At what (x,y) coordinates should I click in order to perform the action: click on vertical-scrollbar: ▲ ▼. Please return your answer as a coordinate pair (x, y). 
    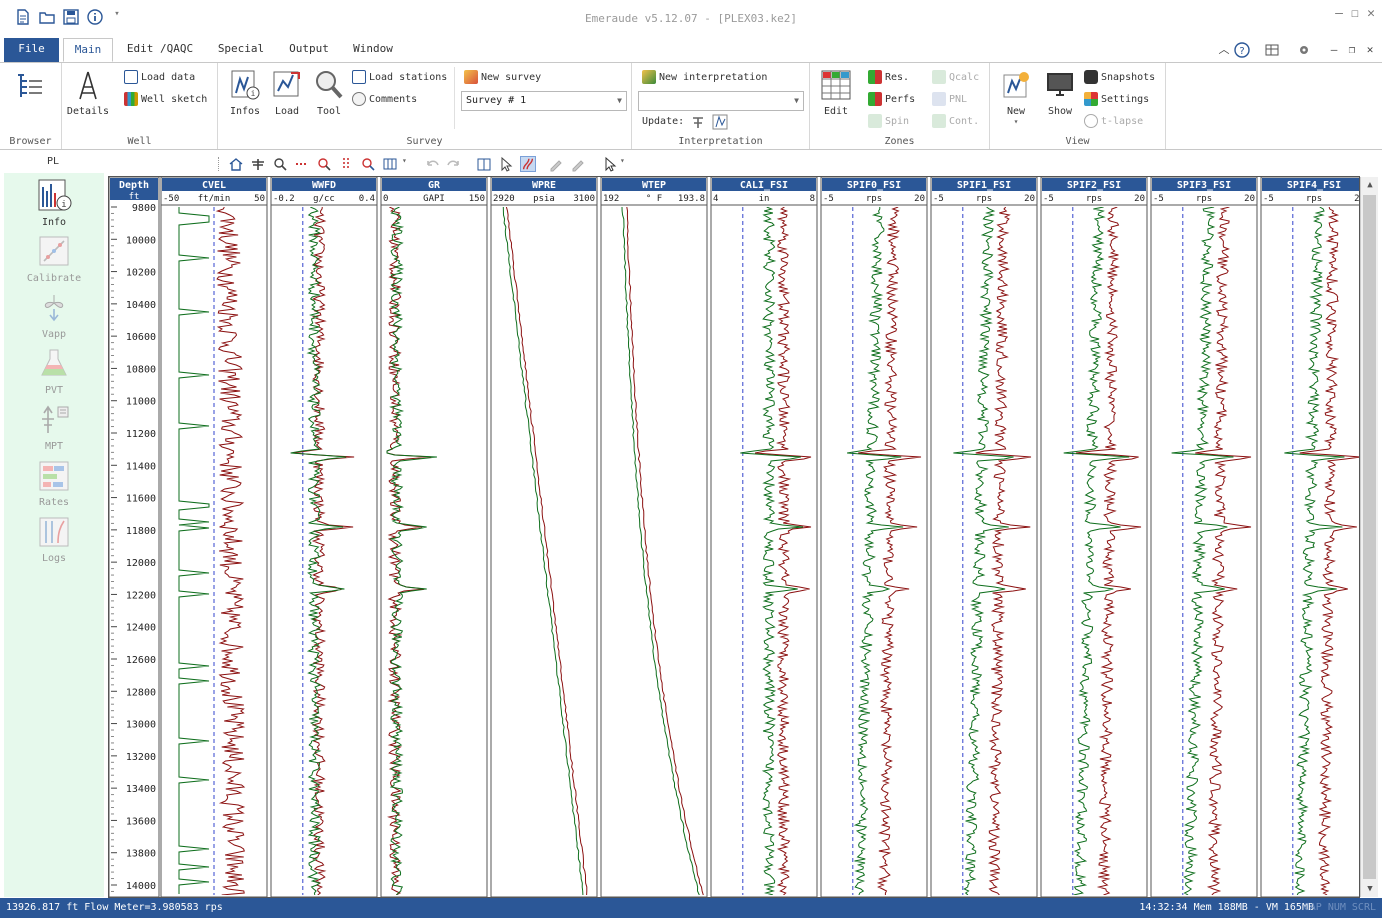
    Looking at the image, I should click on (1369, 537).